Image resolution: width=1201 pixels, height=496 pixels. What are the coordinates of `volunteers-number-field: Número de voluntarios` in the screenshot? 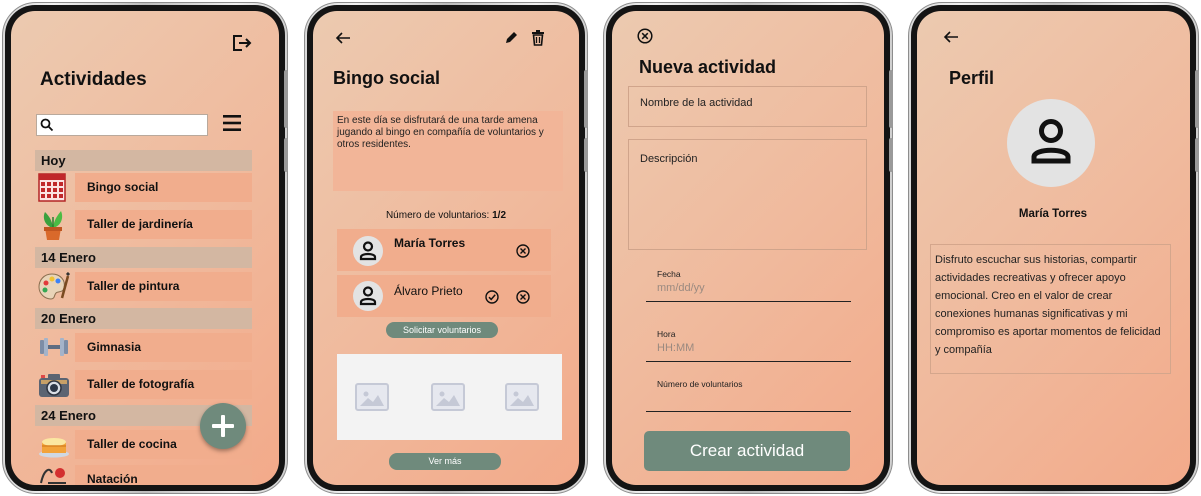 It's located at (748, 393).